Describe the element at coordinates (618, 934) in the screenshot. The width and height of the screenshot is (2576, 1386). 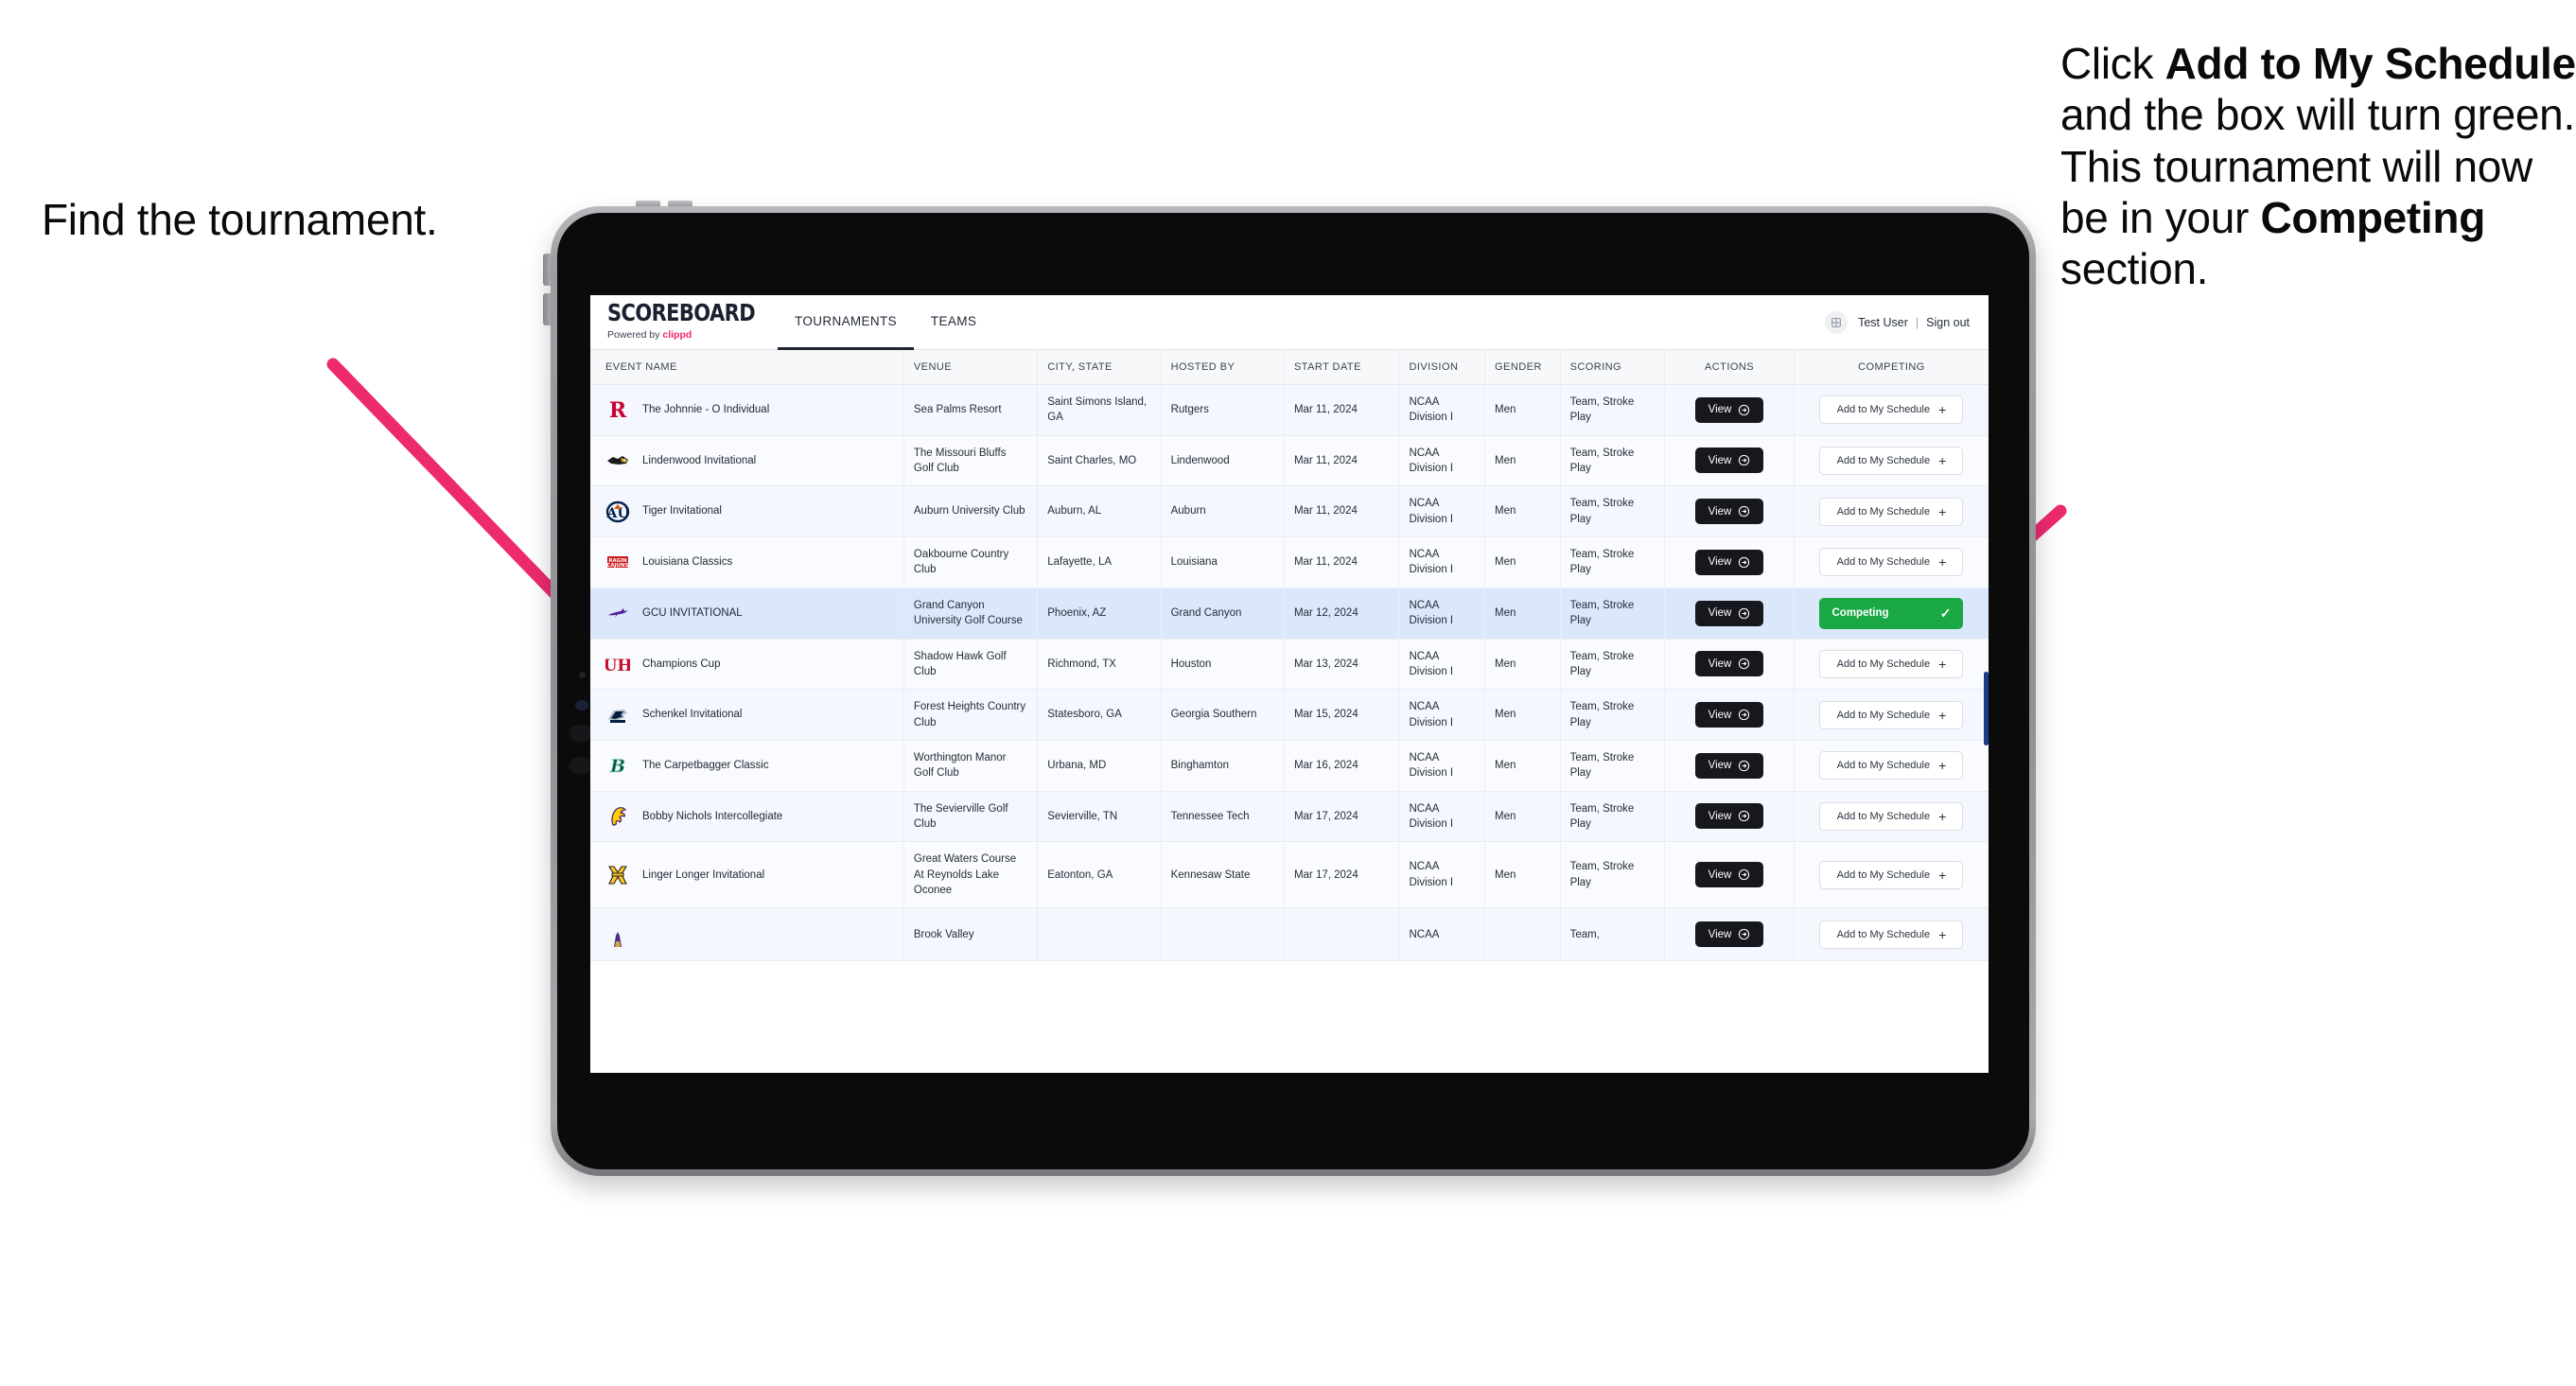
I see `partial-logo` at that location.